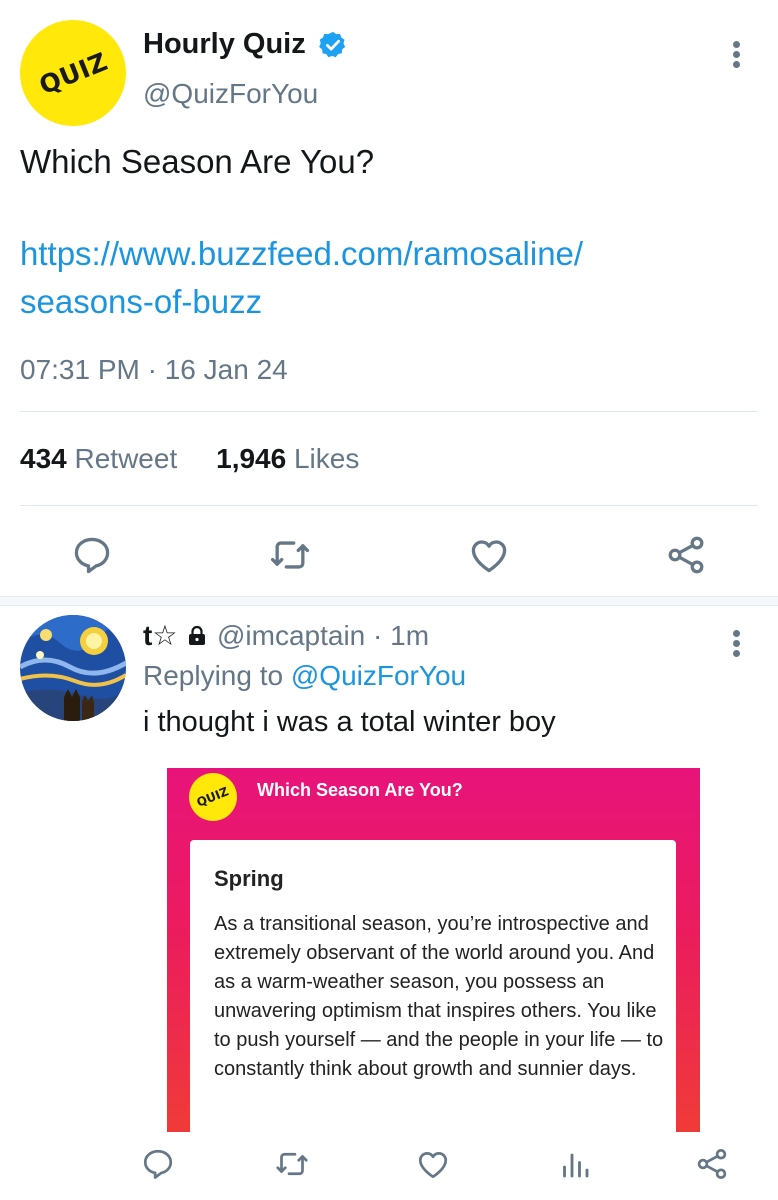 The image size is (778, 1200). I want to click on replying-to-handle: @QuizForYou, so click(378, 675).